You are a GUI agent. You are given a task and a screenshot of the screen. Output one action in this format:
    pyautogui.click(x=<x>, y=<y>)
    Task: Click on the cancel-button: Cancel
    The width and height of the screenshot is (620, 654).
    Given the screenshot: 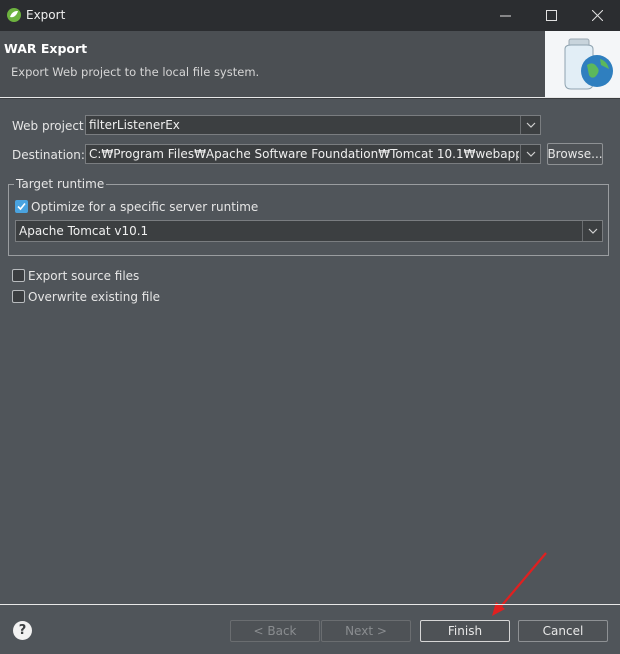 What is the action you would take?
    pyautogui.click(x=563, y=631)
    